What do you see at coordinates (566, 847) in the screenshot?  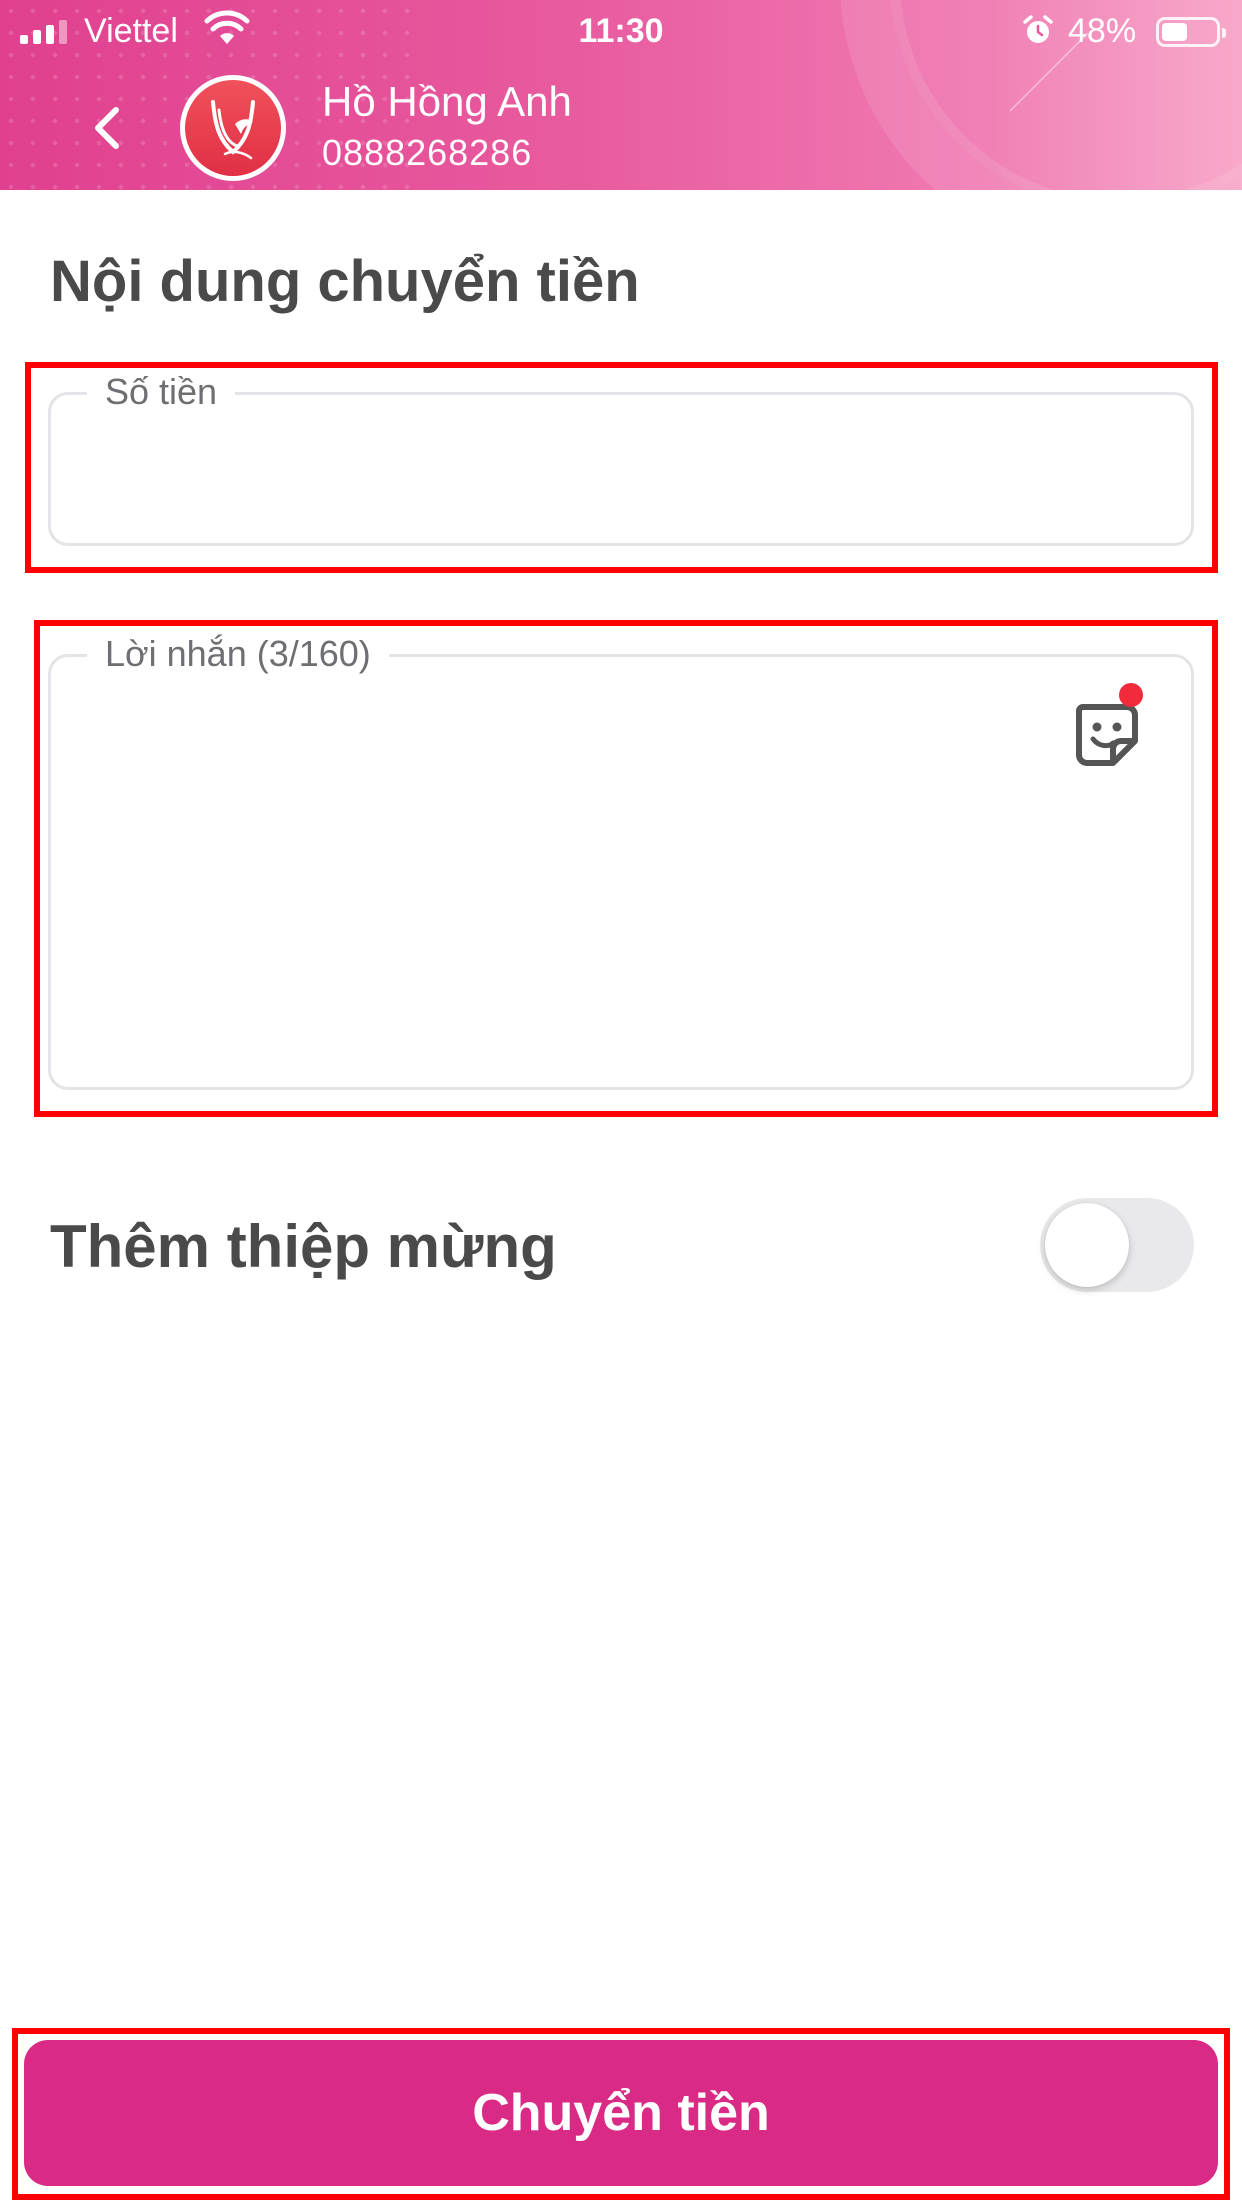 I see `message-input` at bounding box center [566, 847].